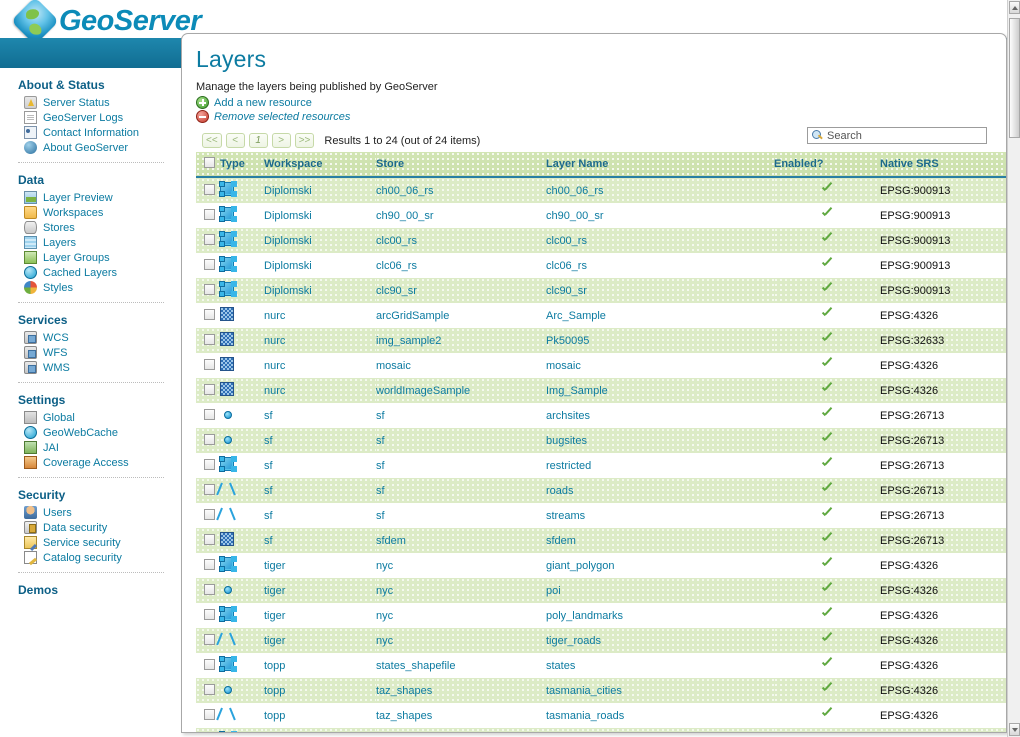 Image resolution: width=1020 pixels, height=737 pixels. What do you see at coordinates (89, 447) in the screenshot?
I see `sidebar-item-jai: JAI` at bounding box center [89, 447].